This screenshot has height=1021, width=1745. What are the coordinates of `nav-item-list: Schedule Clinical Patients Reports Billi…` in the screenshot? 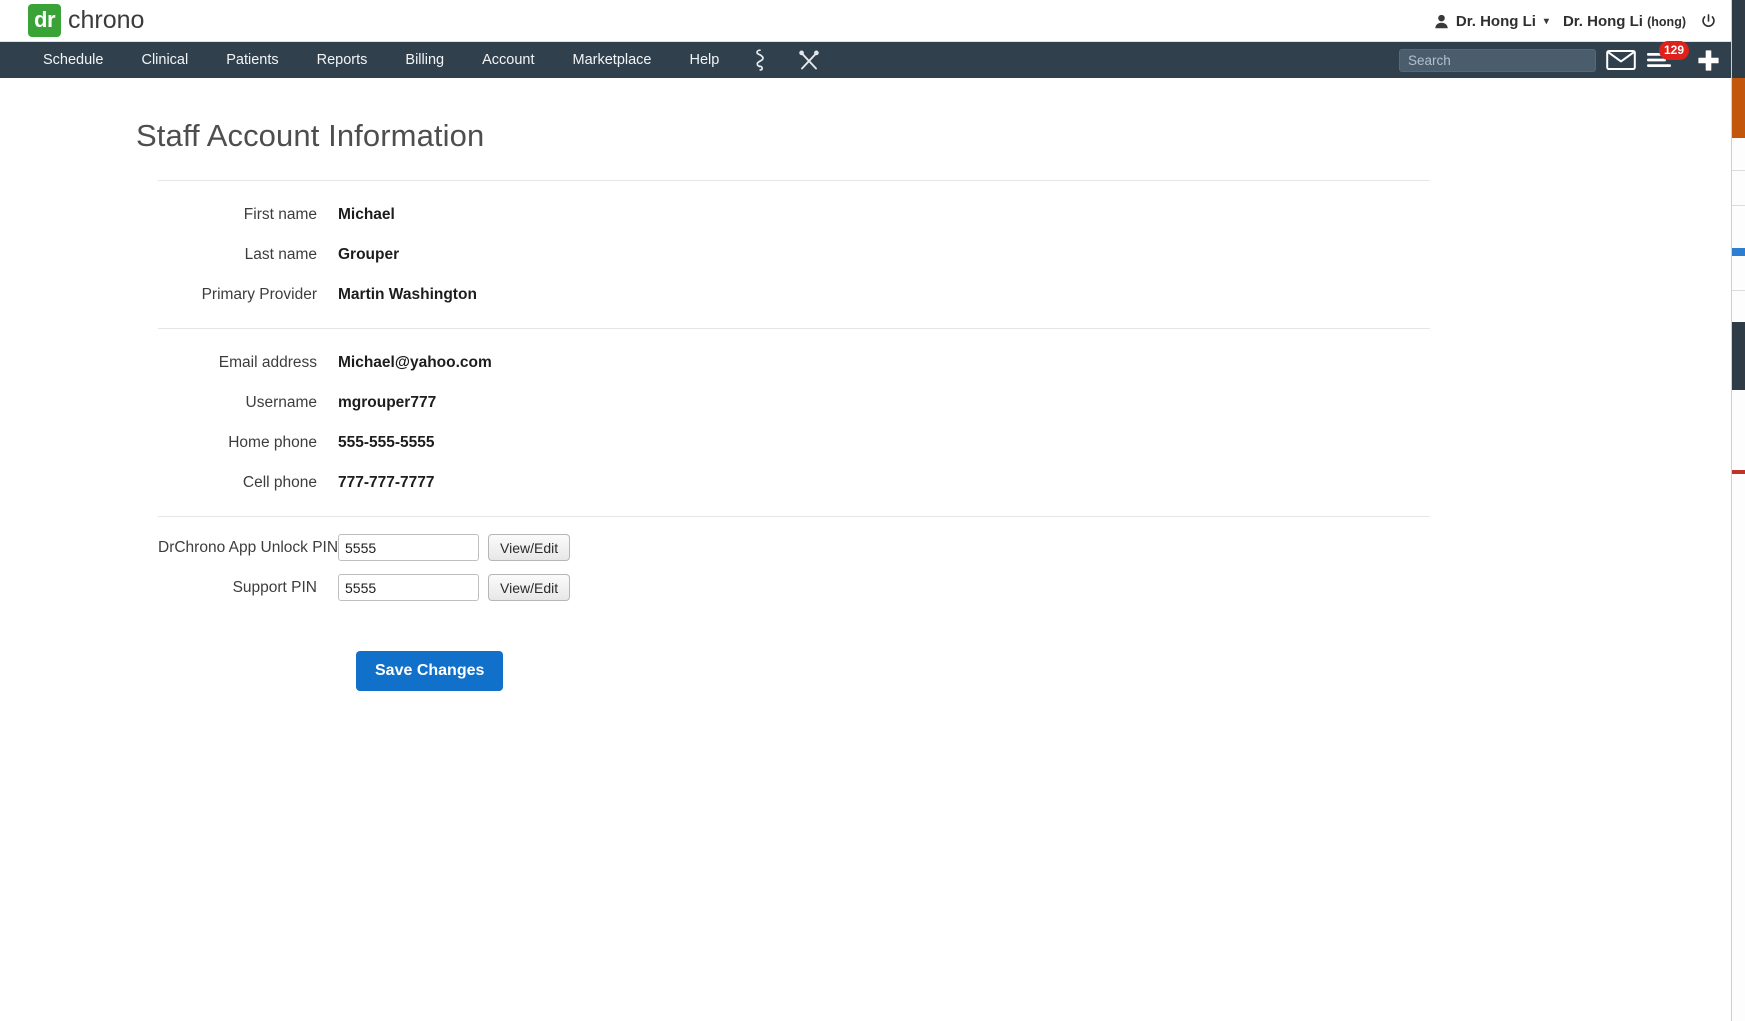 It's located at (430, 60).